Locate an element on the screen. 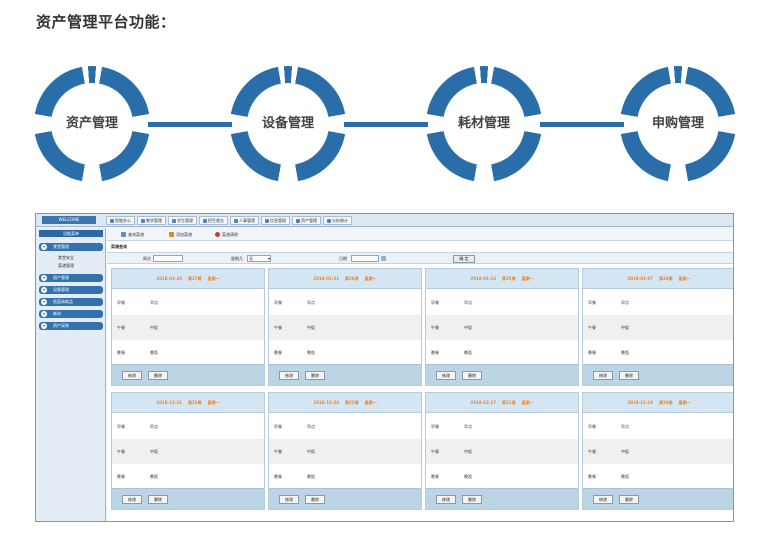 The height and width of the screenshot is (536, 762). menu-item-office: 智能办公 is located at coordinates (120, 220).